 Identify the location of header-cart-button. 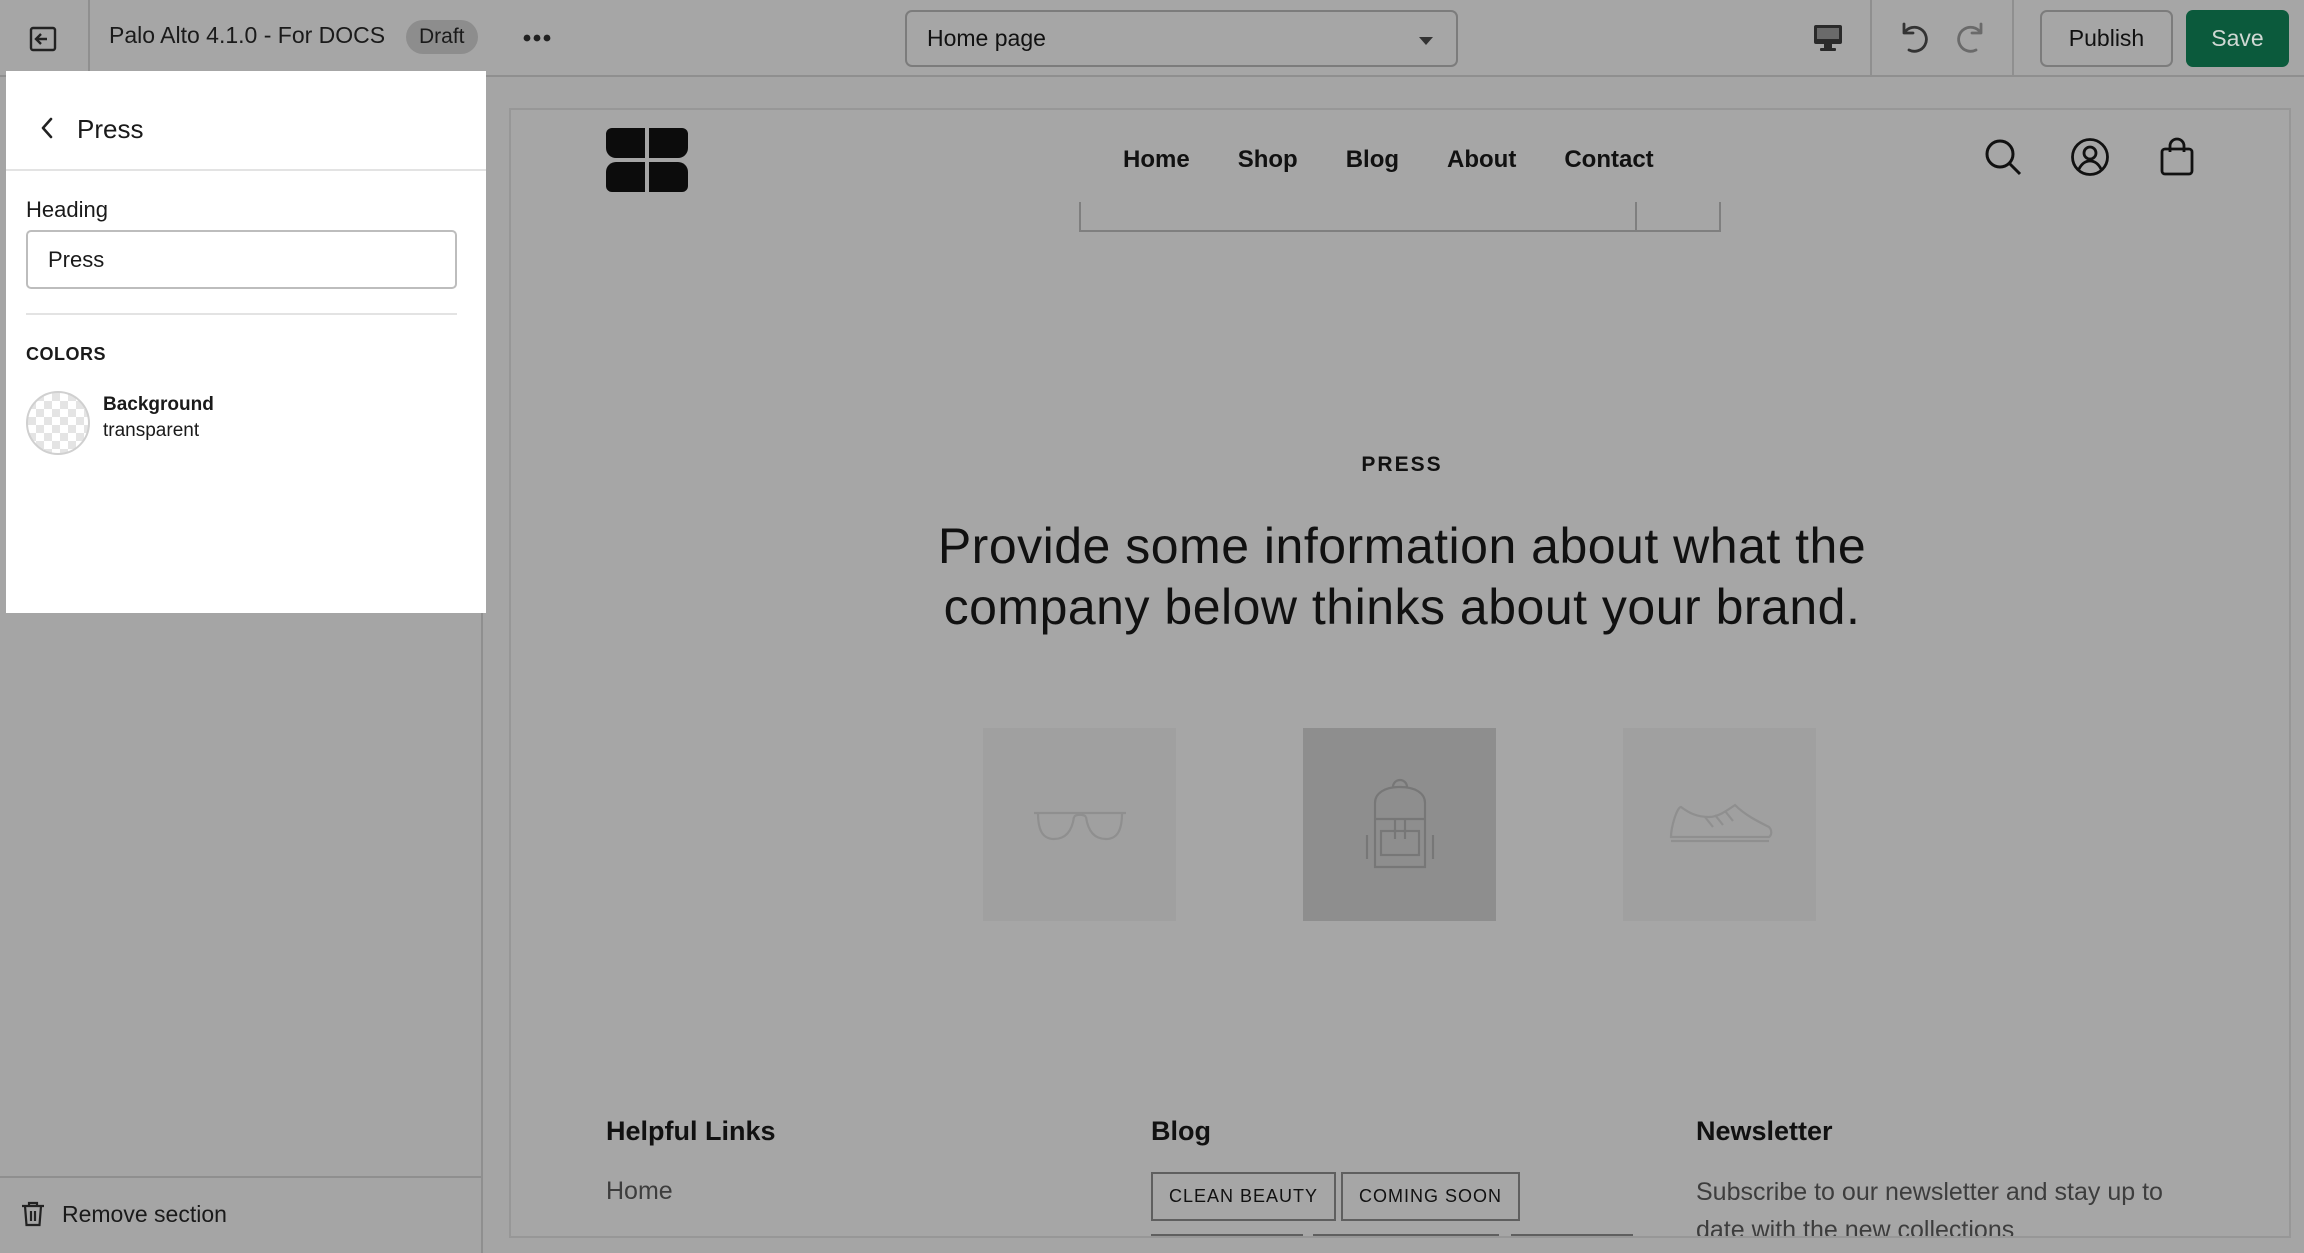
(2177, 157).